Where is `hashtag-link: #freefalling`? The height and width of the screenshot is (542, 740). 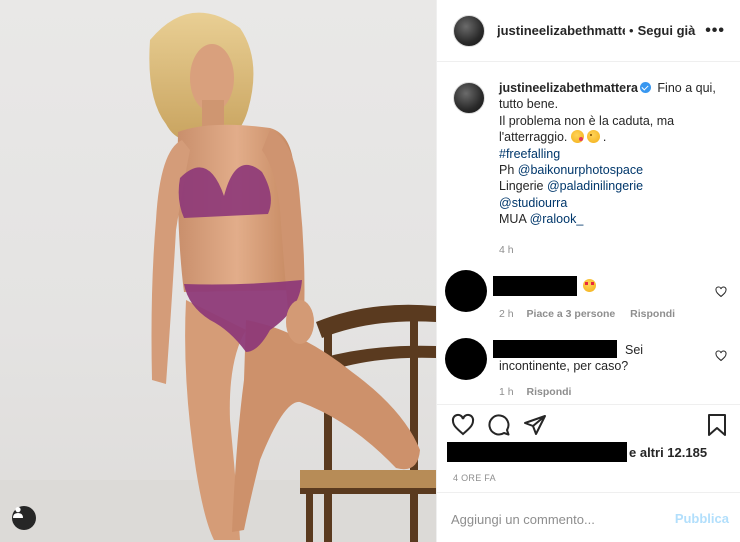
hashtag-link: #freefalling is located at coordinates (529, 154).